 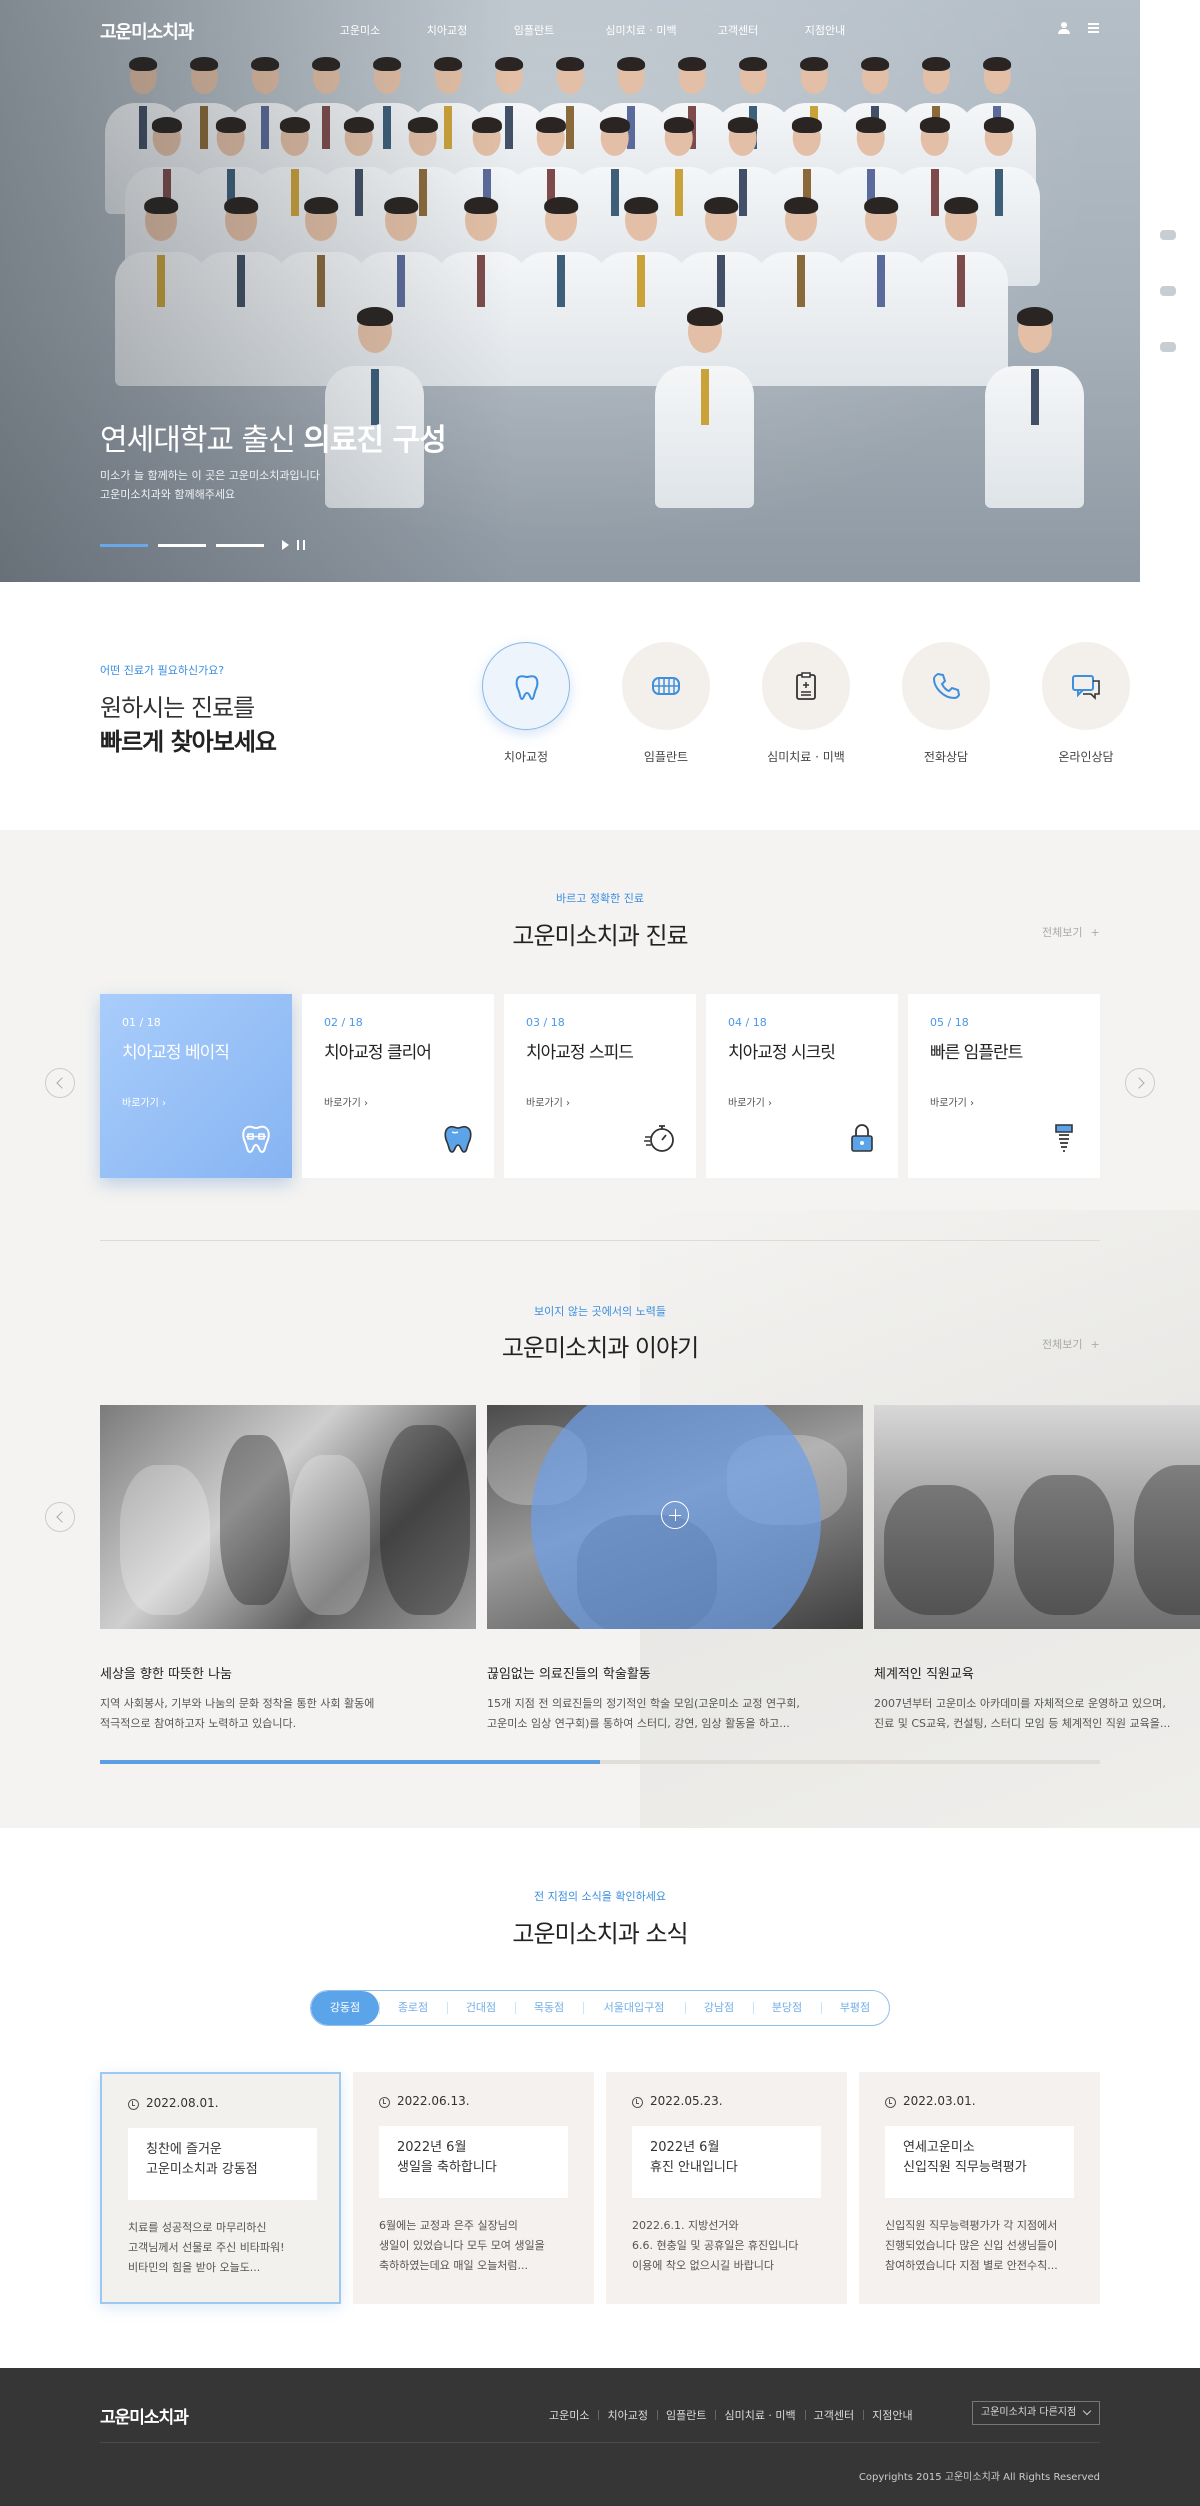 What do you see at coordinates (1093, 28) in the screenshot?
I see `hamburger-menu-icon` at bounding box center [1093, 28].